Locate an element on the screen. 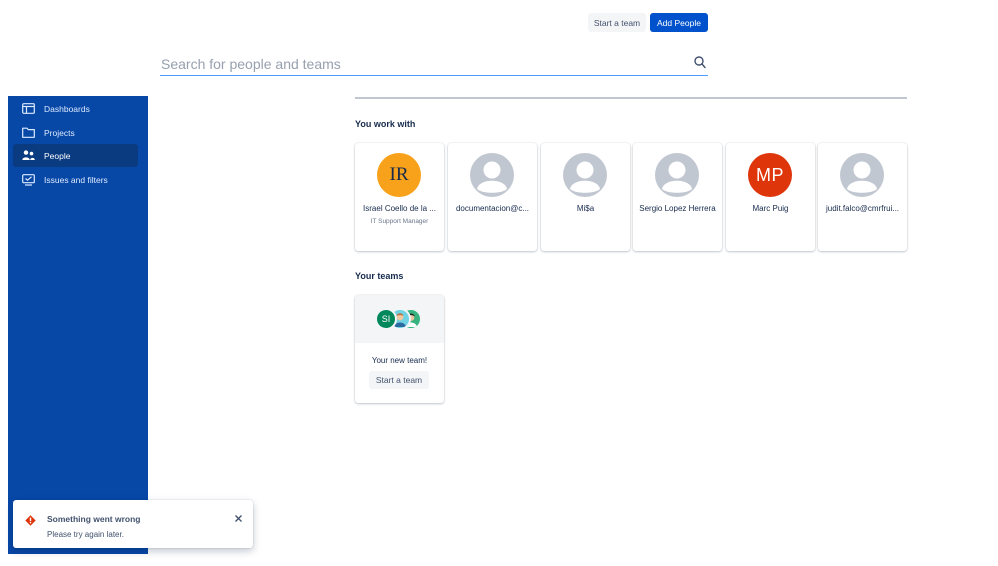 This screenshot has height=566, width=998. team-card-label: Your new team! is located at coordinates (399, 360).